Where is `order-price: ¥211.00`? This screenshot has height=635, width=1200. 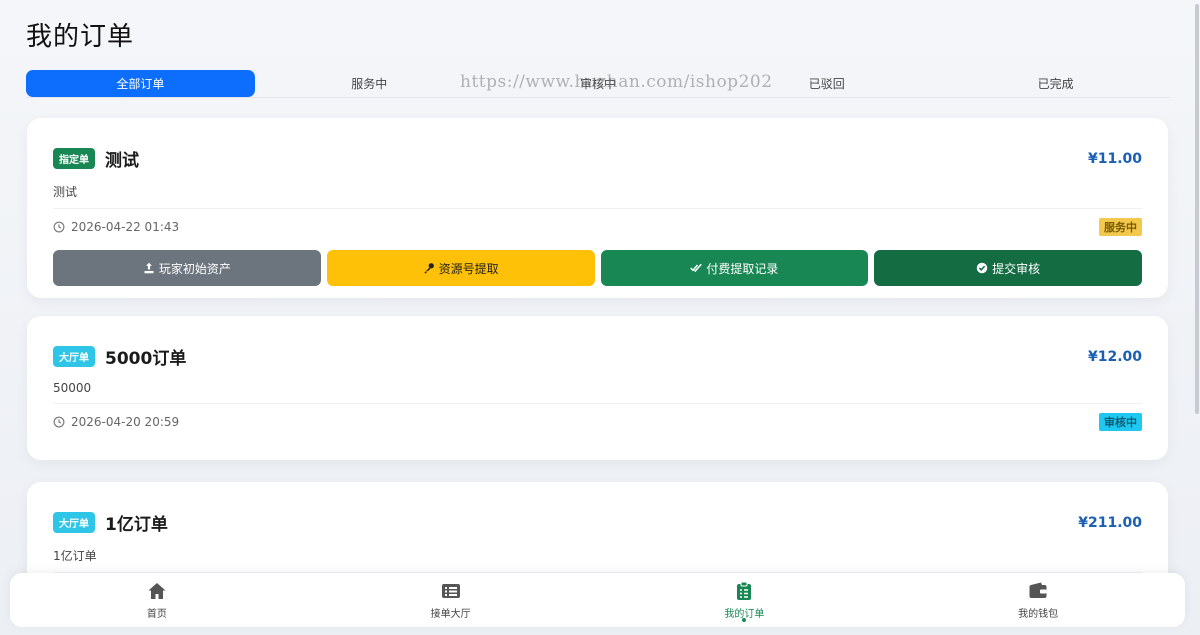 order-price: ¥211.00 is located at coordinates (1110, 522).